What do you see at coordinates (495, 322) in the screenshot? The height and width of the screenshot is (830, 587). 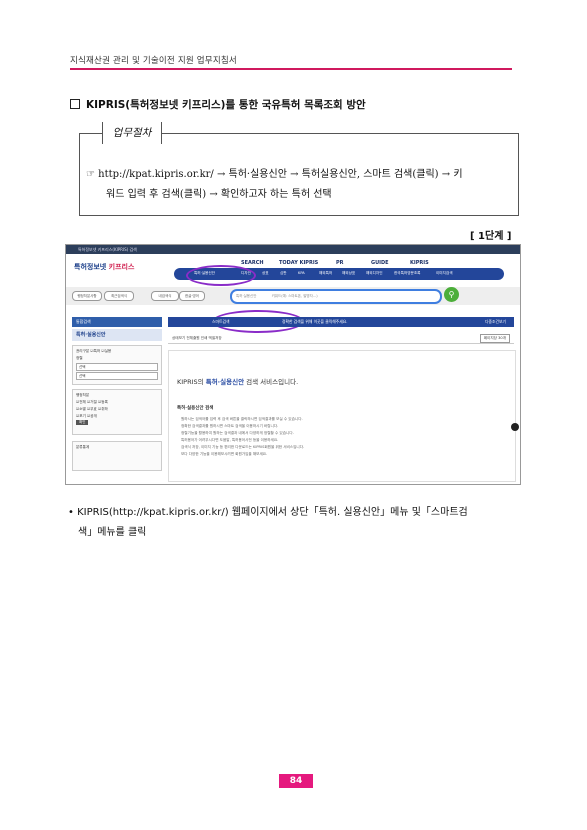 I see `multi-condition-link: 다중조건보기` at bounding box center [495, 322].